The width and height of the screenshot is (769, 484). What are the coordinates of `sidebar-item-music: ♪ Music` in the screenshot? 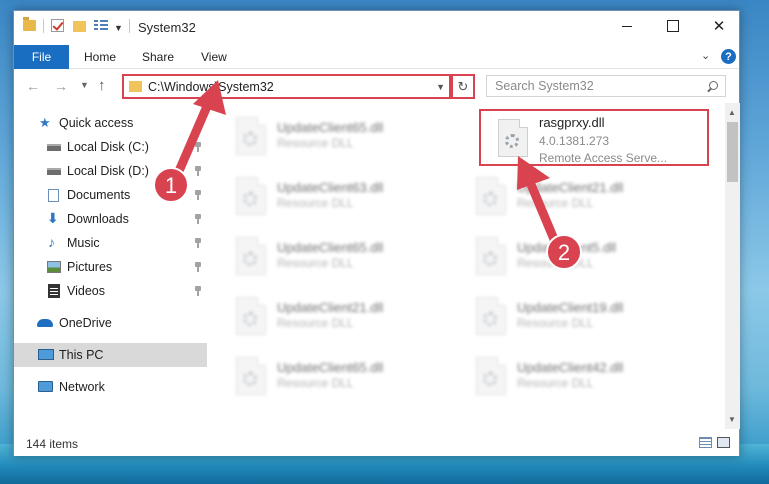 It's located at (110, 243).